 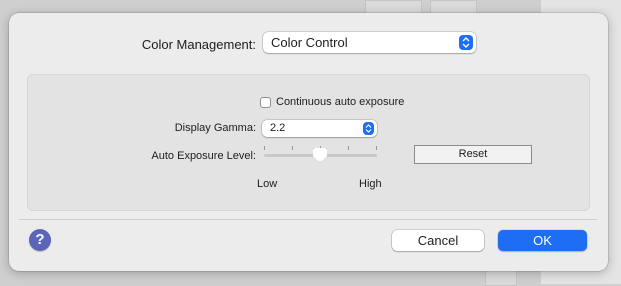 What do you see at coordinates (40, 240) in the screenshot?
I see `question-mark-icon: ?` at bounding box center [40, 240].